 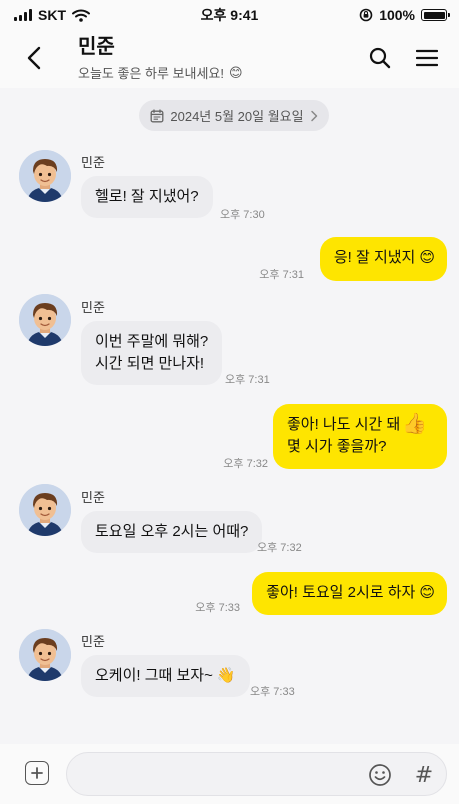 I want to click on chat-subtitle: 오늘도 좋은 하루 보내세요! 😊, so click(x=160, y=72).